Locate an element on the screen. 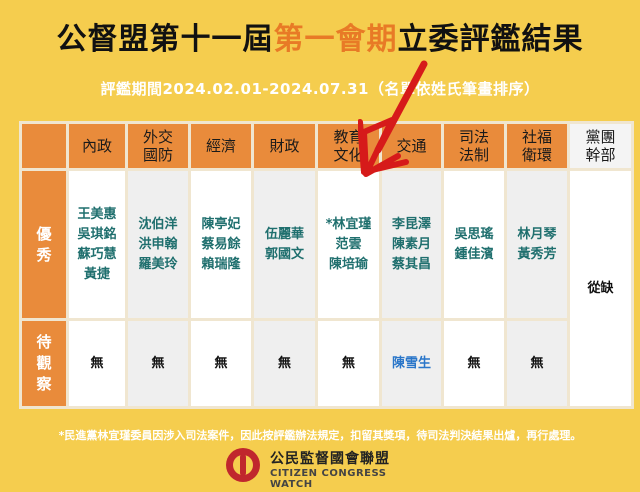 The width and height of the screenshot is (640, 492). excellent-judiciary: 吳思瑤 鍾佳濱 is located at coordinates (474, 244).